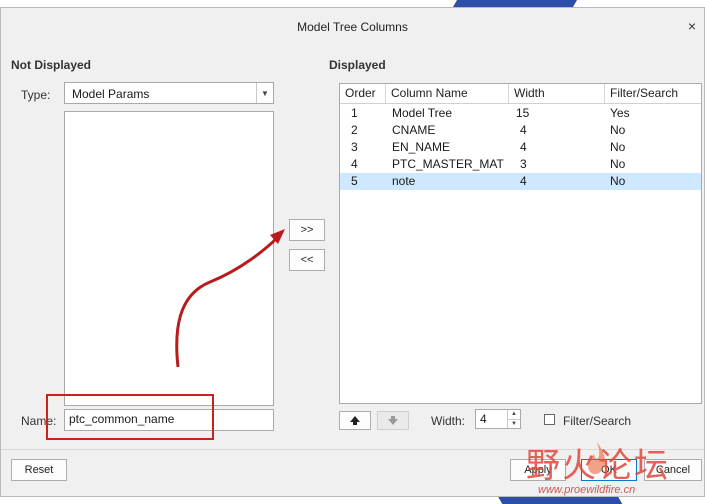  I want to click on spinner-down-icon: ▼, so click(513, 423).